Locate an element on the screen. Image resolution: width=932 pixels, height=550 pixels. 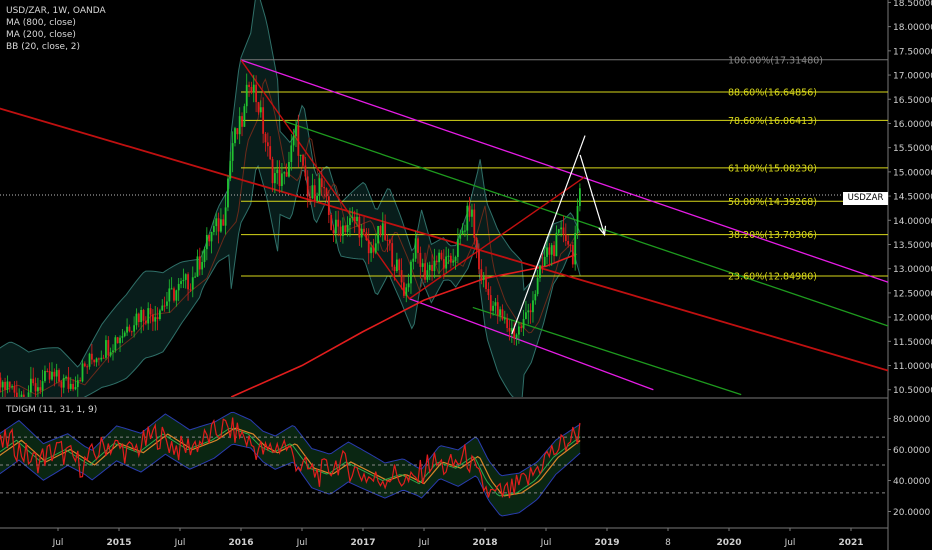
fib-label: 50.00%(14.39268) is located at coordinates (772, 202).